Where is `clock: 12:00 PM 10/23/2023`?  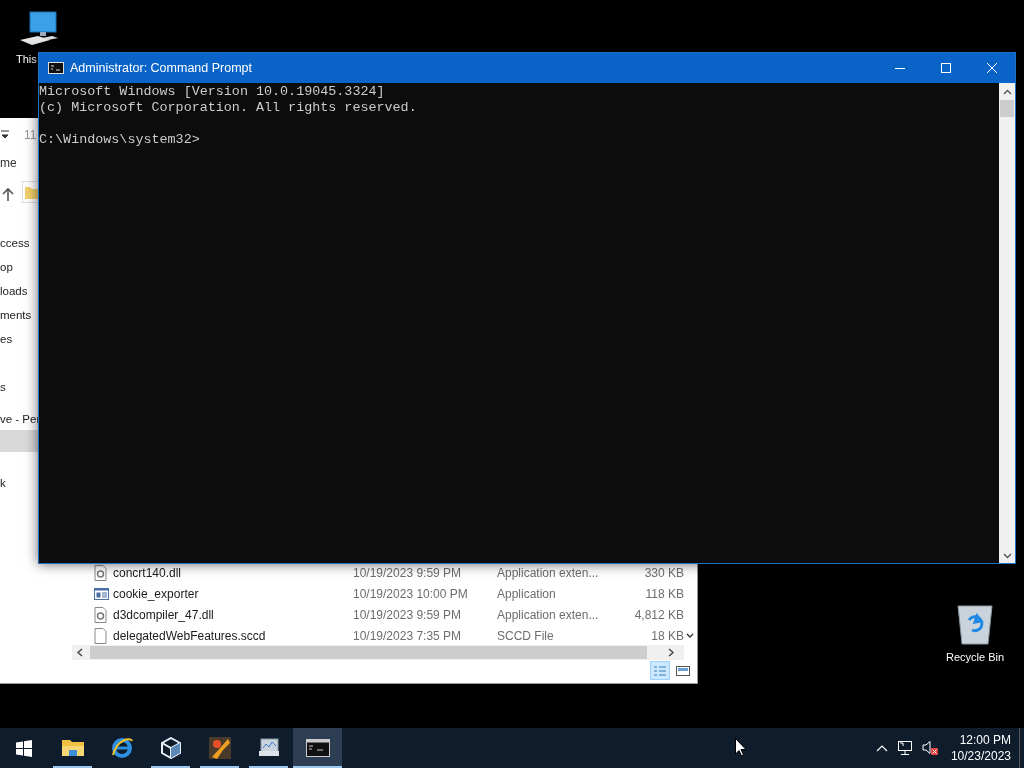
clock: 12:00 PM 10/23/2023 is located at coordinates (980, 748).